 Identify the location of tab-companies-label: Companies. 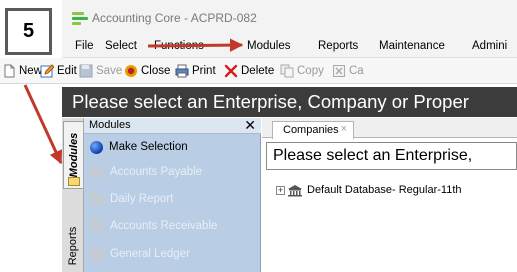
(311, 130).